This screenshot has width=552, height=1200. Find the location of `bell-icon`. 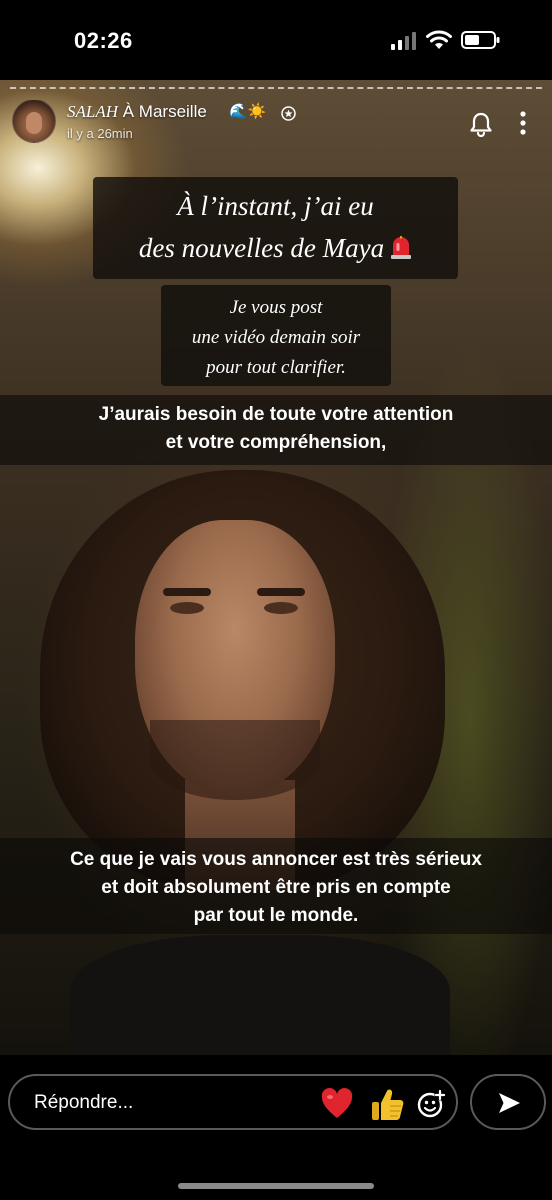

bell-icon is located at coordinates (481, 124).